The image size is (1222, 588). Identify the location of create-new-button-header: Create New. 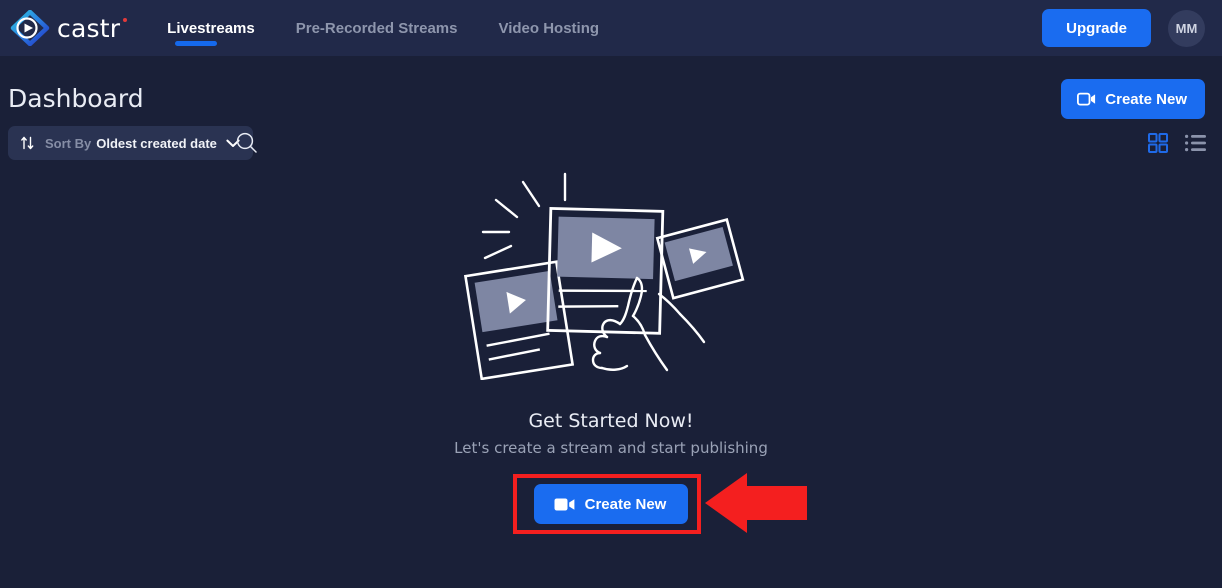
(1133, 99).